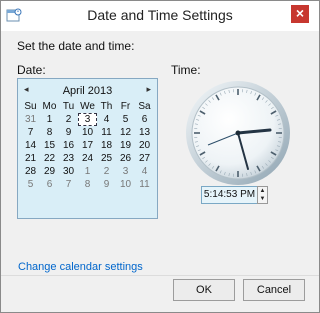 Image resolution: width=320 pixels, height=313 pixels. I want to click on calendar-week-row: 31 1 2 3 4 5 6, so click(87, 119).